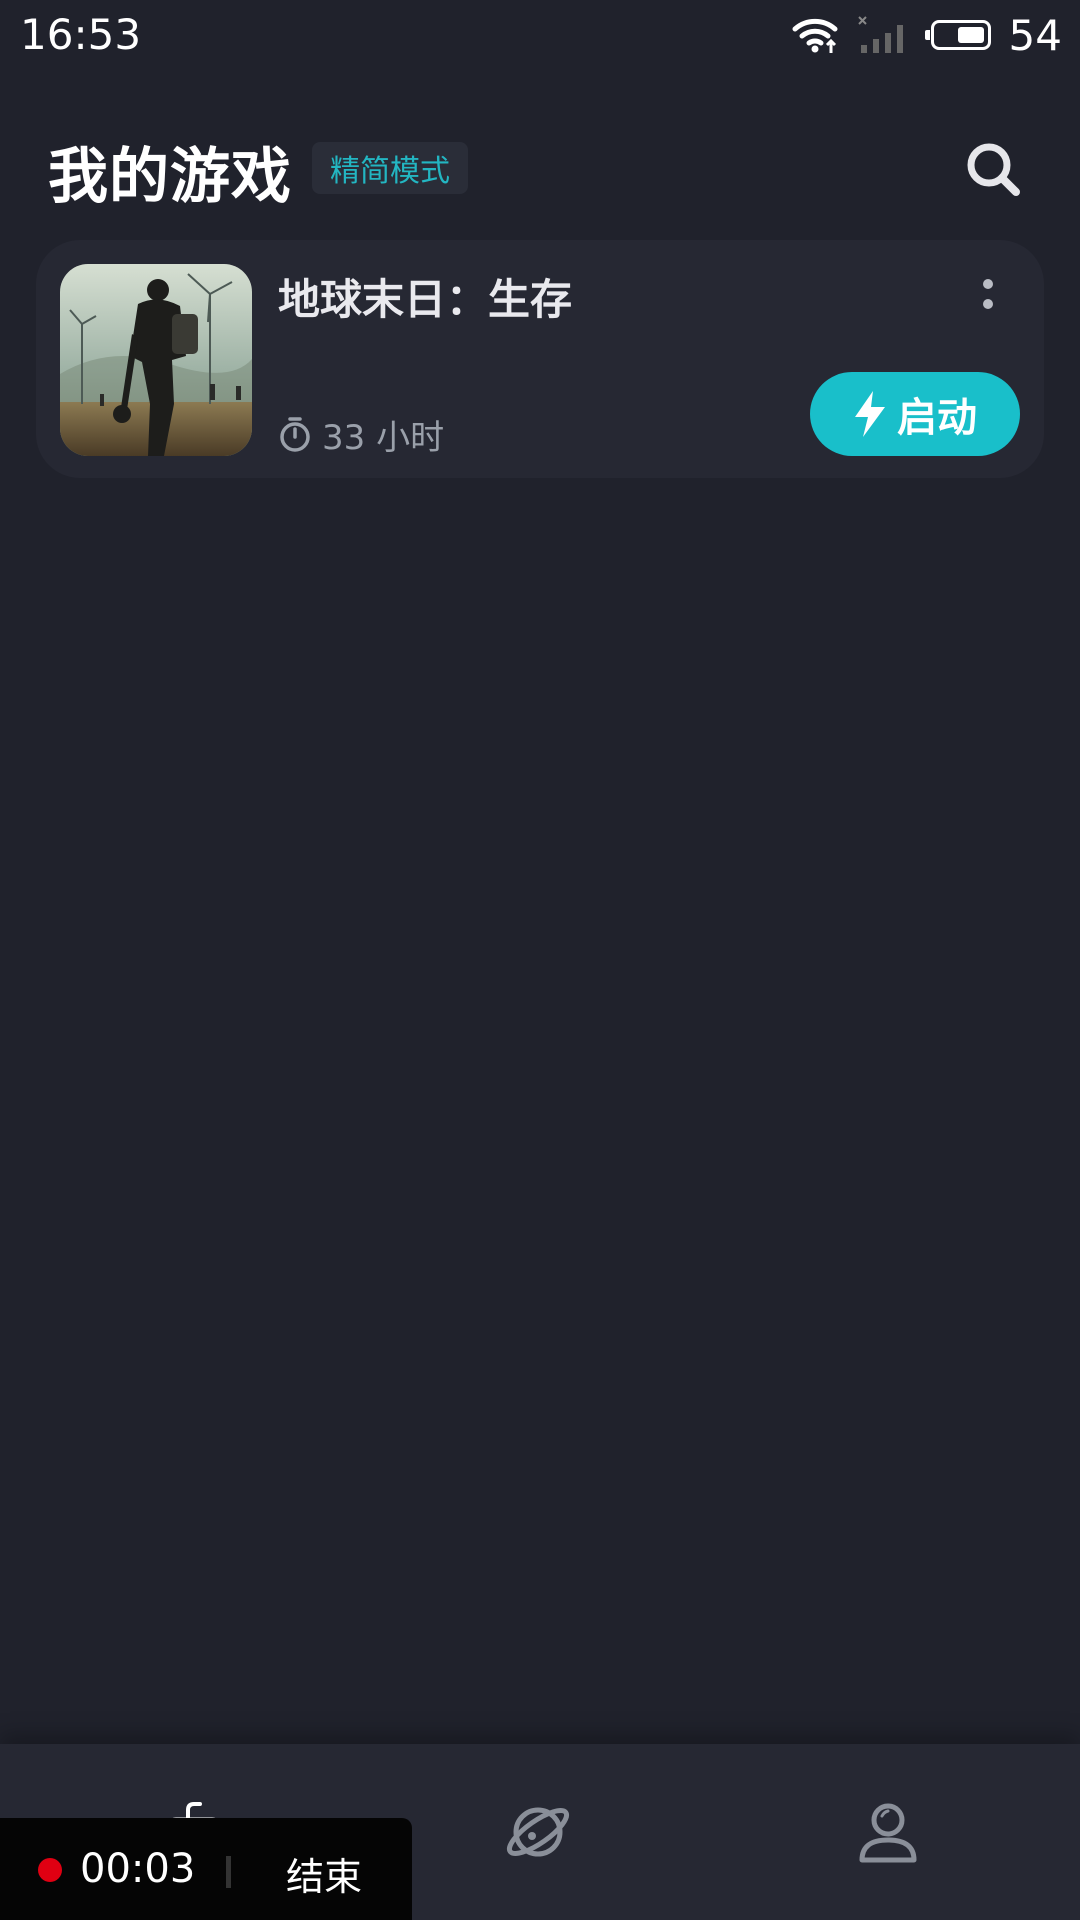 The width and height of the screenshot is (1080, 1920). Describe the element at coordinates (206, 1869) in the screenshot. I see `recording-overlay: 00:03 结束` at that location.